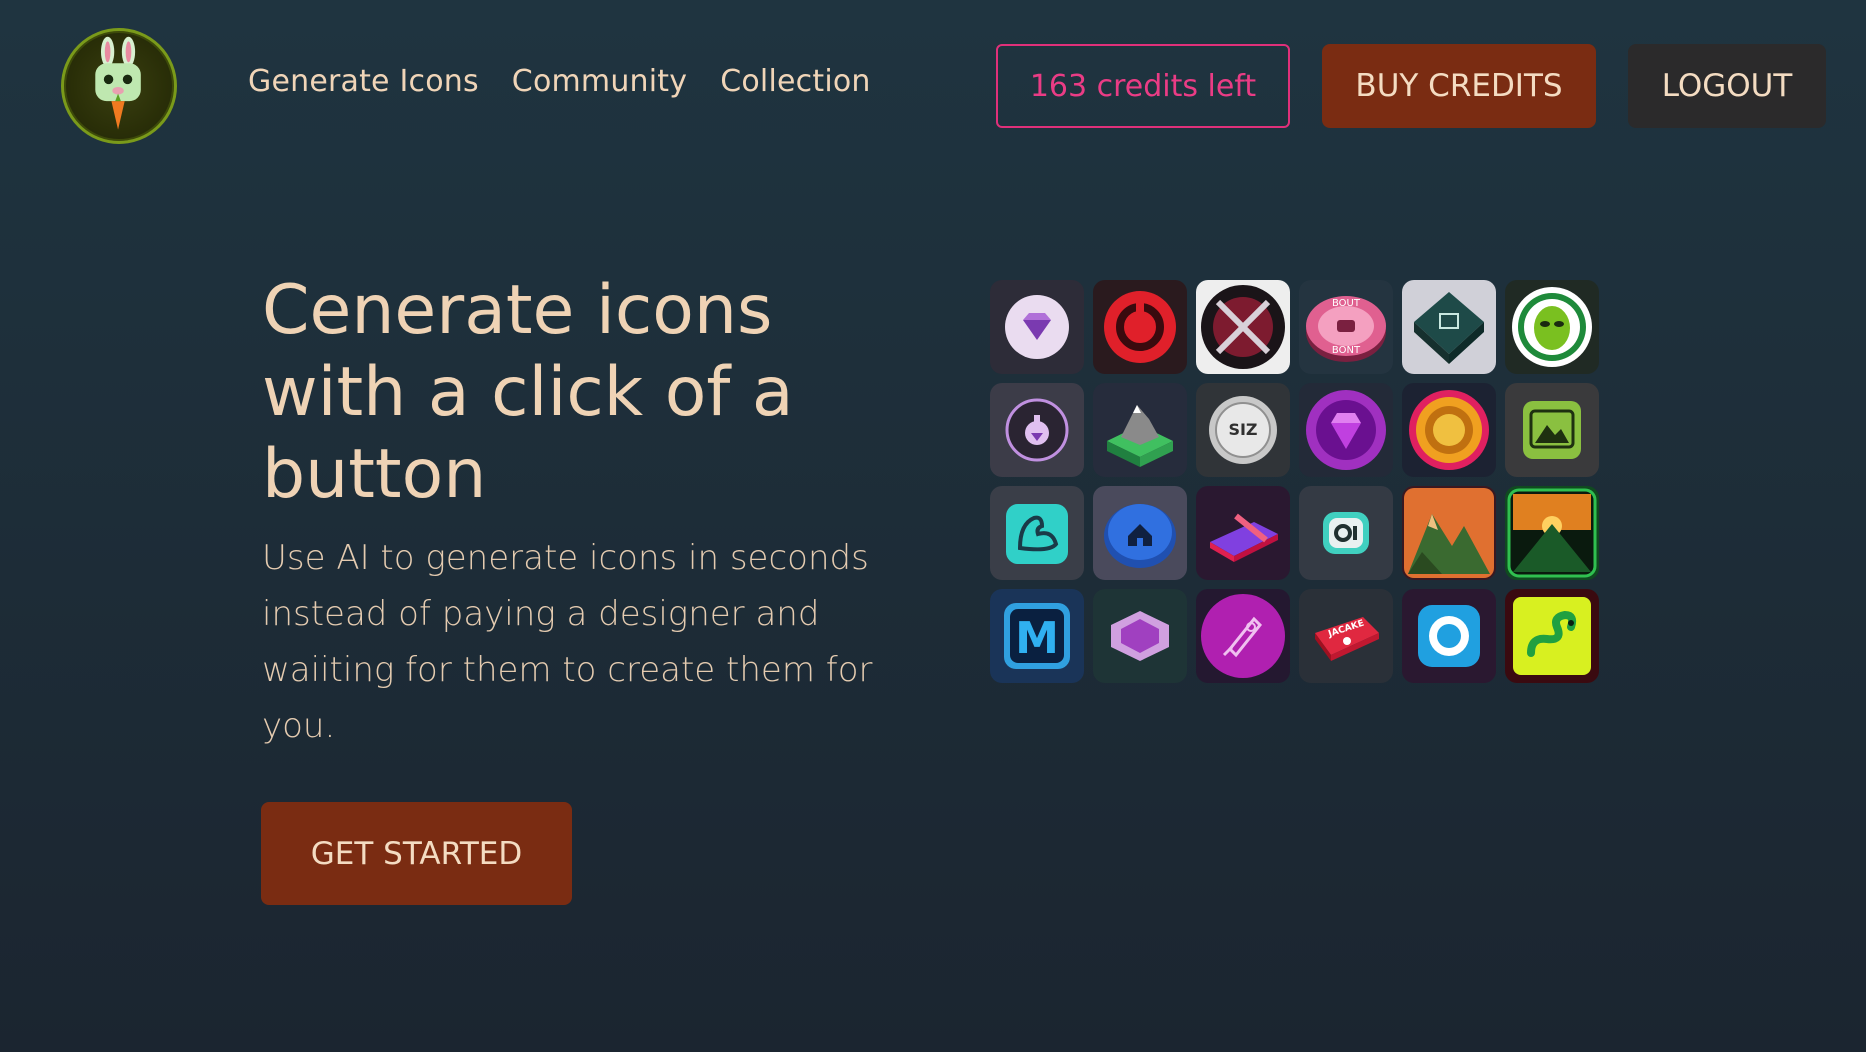  Describe the element at coordinates (1459, 86) in the screenshot. I see `buy-credits-button: BUY CREDITS` at that location.